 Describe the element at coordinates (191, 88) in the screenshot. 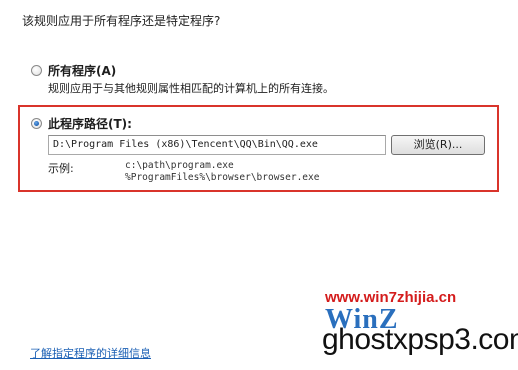

I see `option-all-programs-description: 规则应用于与其他规则属性相匹配的计算机上的所有连接。` at that location.